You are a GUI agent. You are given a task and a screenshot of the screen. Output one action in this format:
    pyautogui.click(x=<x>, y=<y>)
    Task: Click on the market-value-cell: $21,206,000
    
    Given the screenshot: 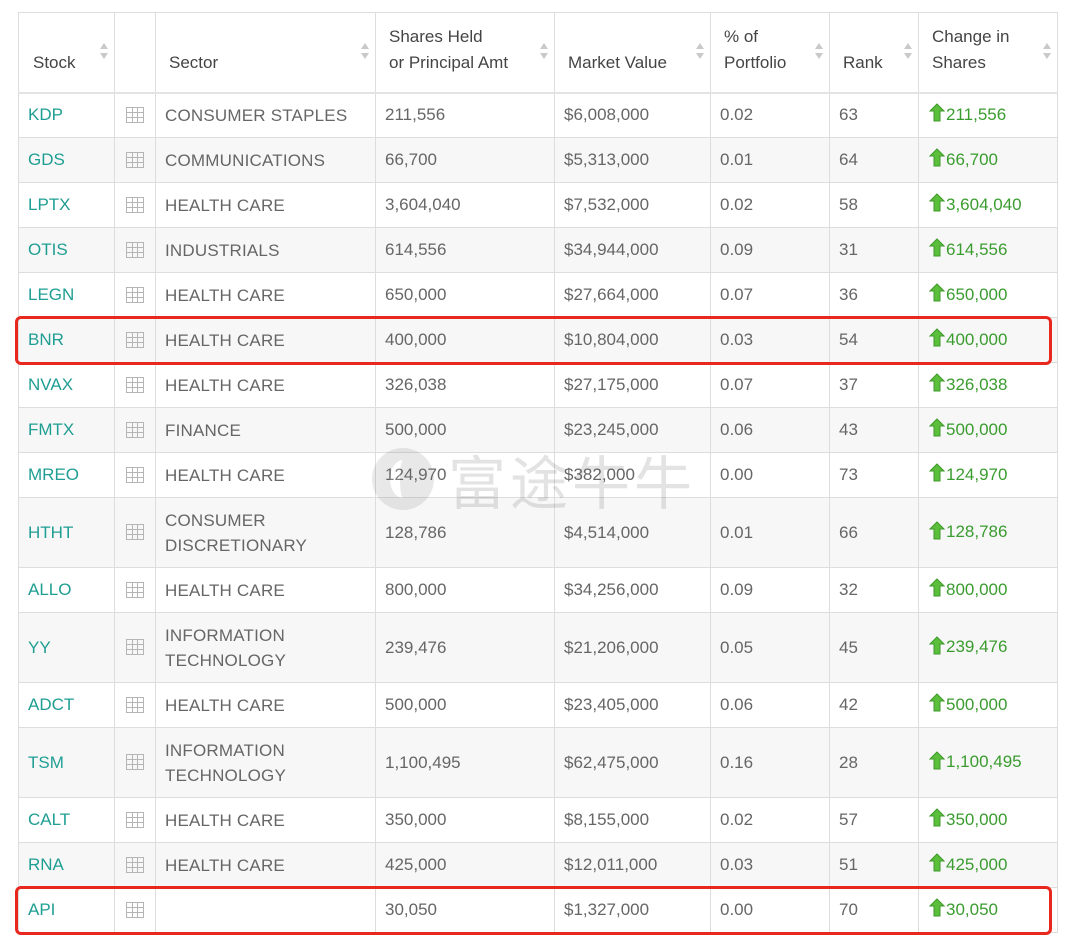 What is the action you would take?
    pyautogui.click(x=632, y=647)
    